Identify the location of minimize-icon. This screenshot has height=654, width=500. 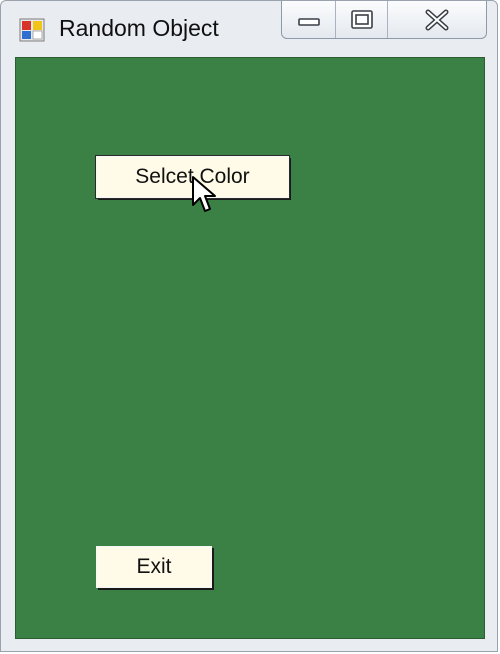
(308, 21).